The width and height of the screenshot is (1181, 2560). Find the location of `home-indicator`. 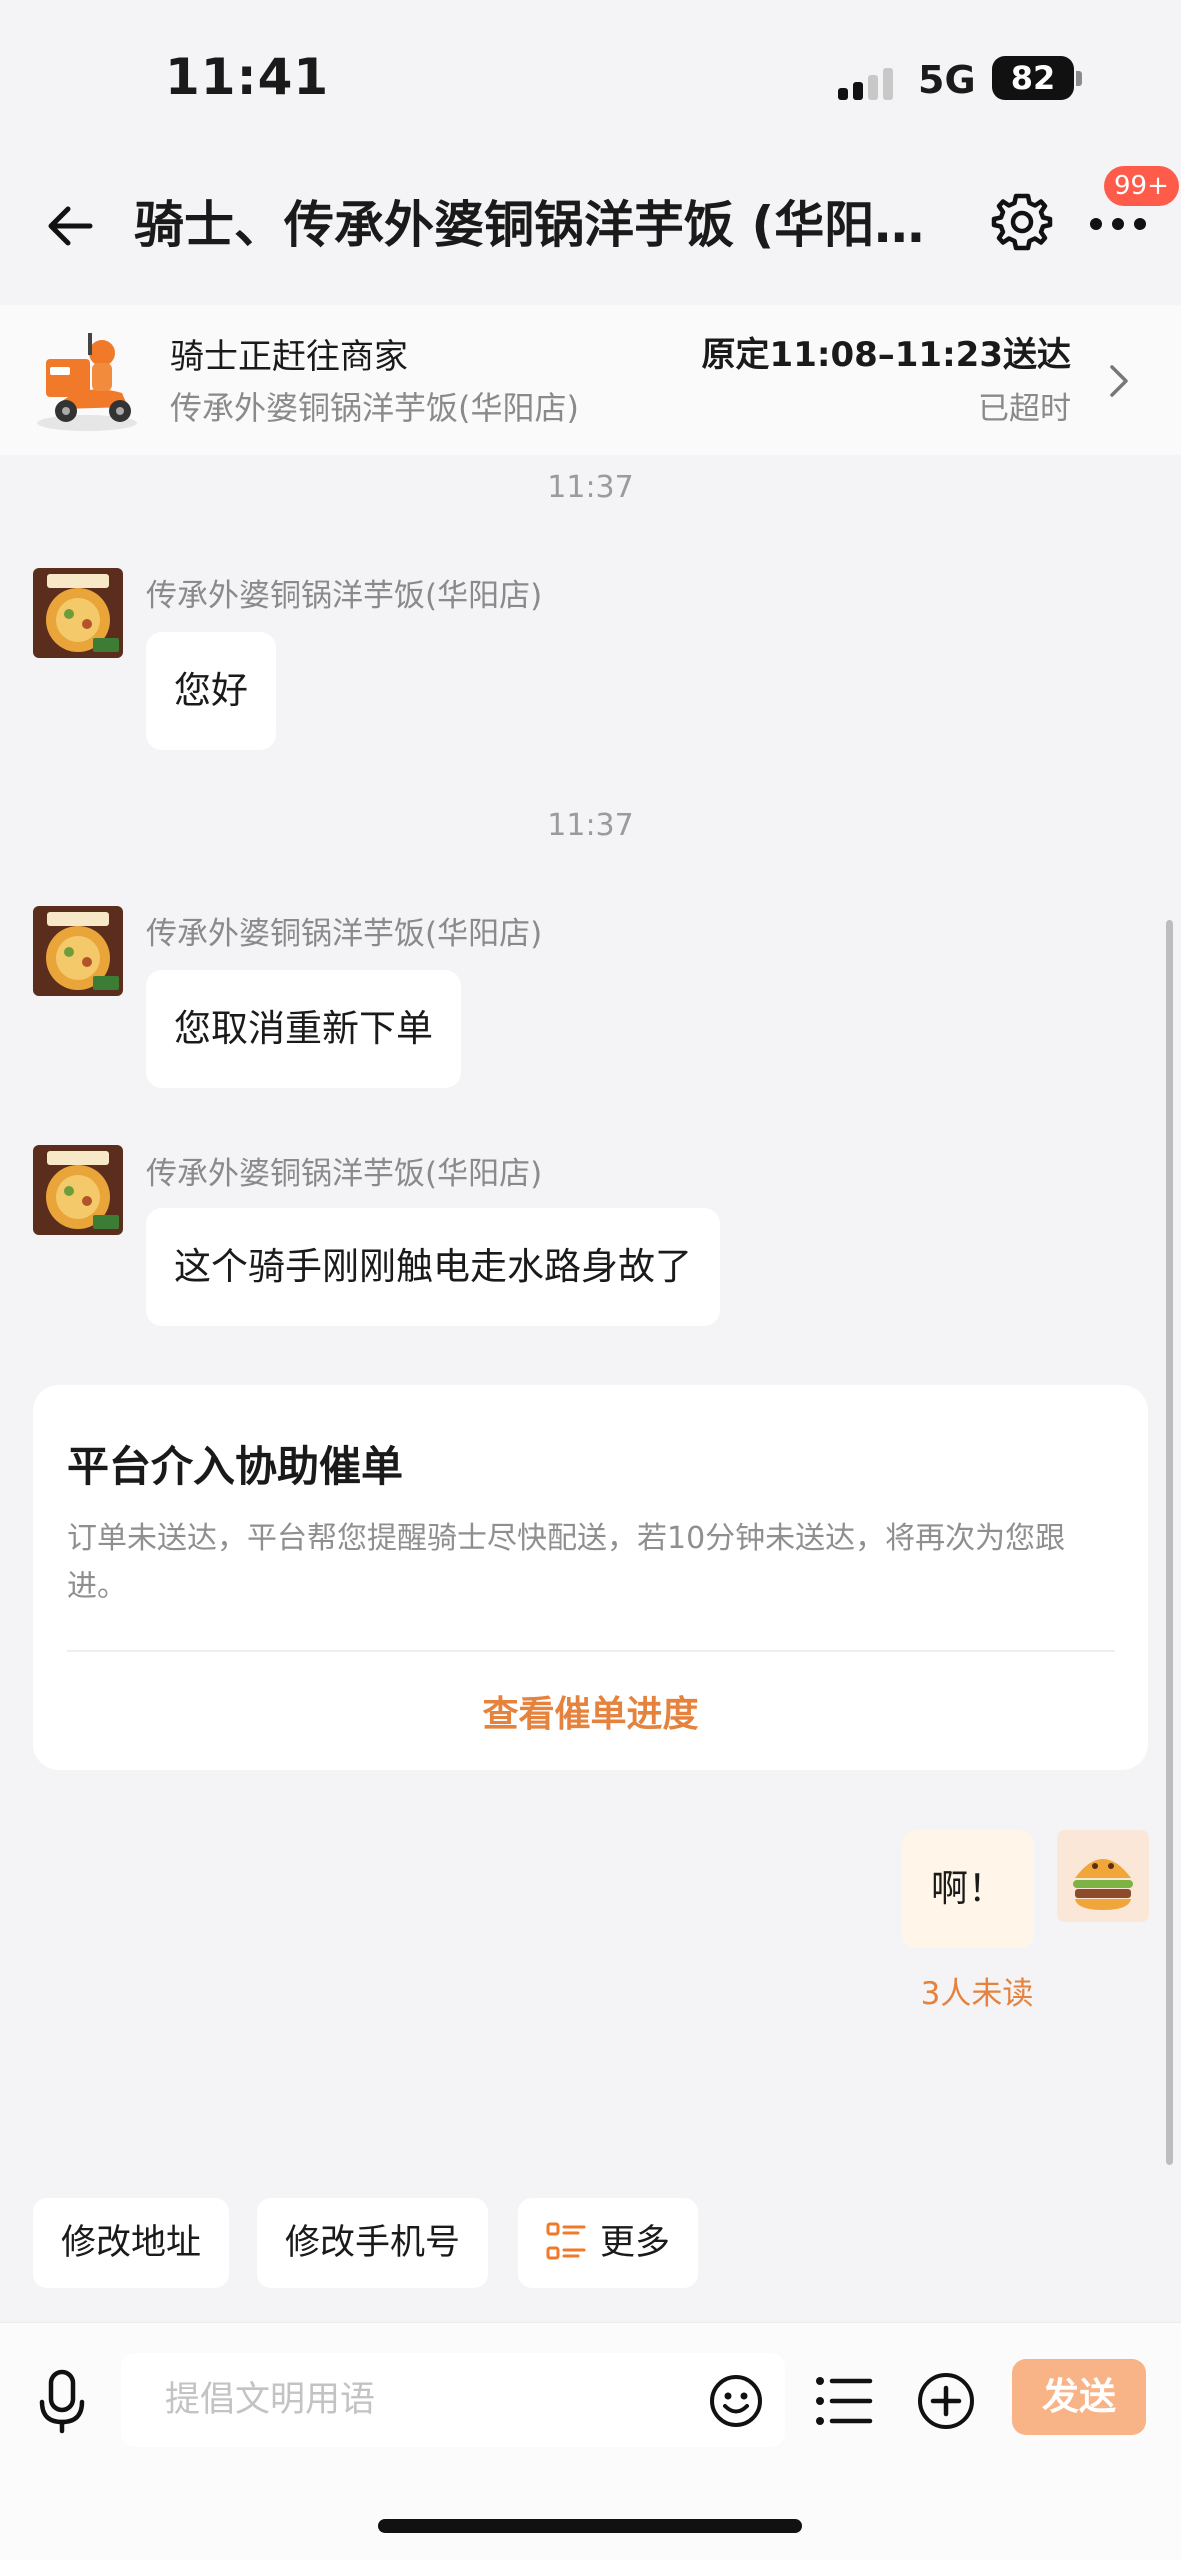

home-indicator is located at coordinates (590, 2526).